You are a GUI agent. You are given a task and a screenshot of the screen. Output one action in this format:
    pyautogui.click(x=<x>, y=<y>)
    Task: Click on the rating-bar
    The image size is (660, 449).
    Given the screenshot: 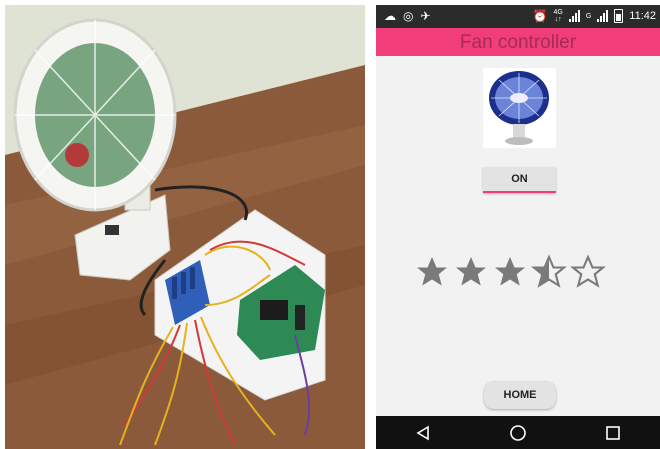 What is the action you would take?
    pyautogui.click(x=510, y=272)
    